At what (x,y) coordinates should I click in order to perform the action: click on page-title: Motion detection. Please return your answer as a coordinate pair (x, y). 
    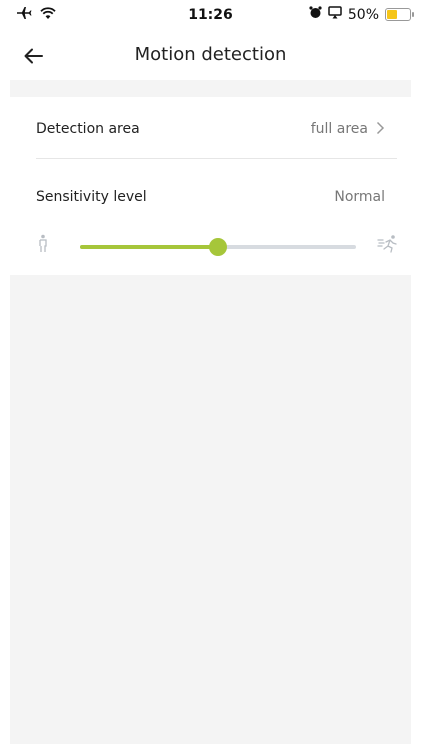
    Looking at the image, I should click on (210, 54).